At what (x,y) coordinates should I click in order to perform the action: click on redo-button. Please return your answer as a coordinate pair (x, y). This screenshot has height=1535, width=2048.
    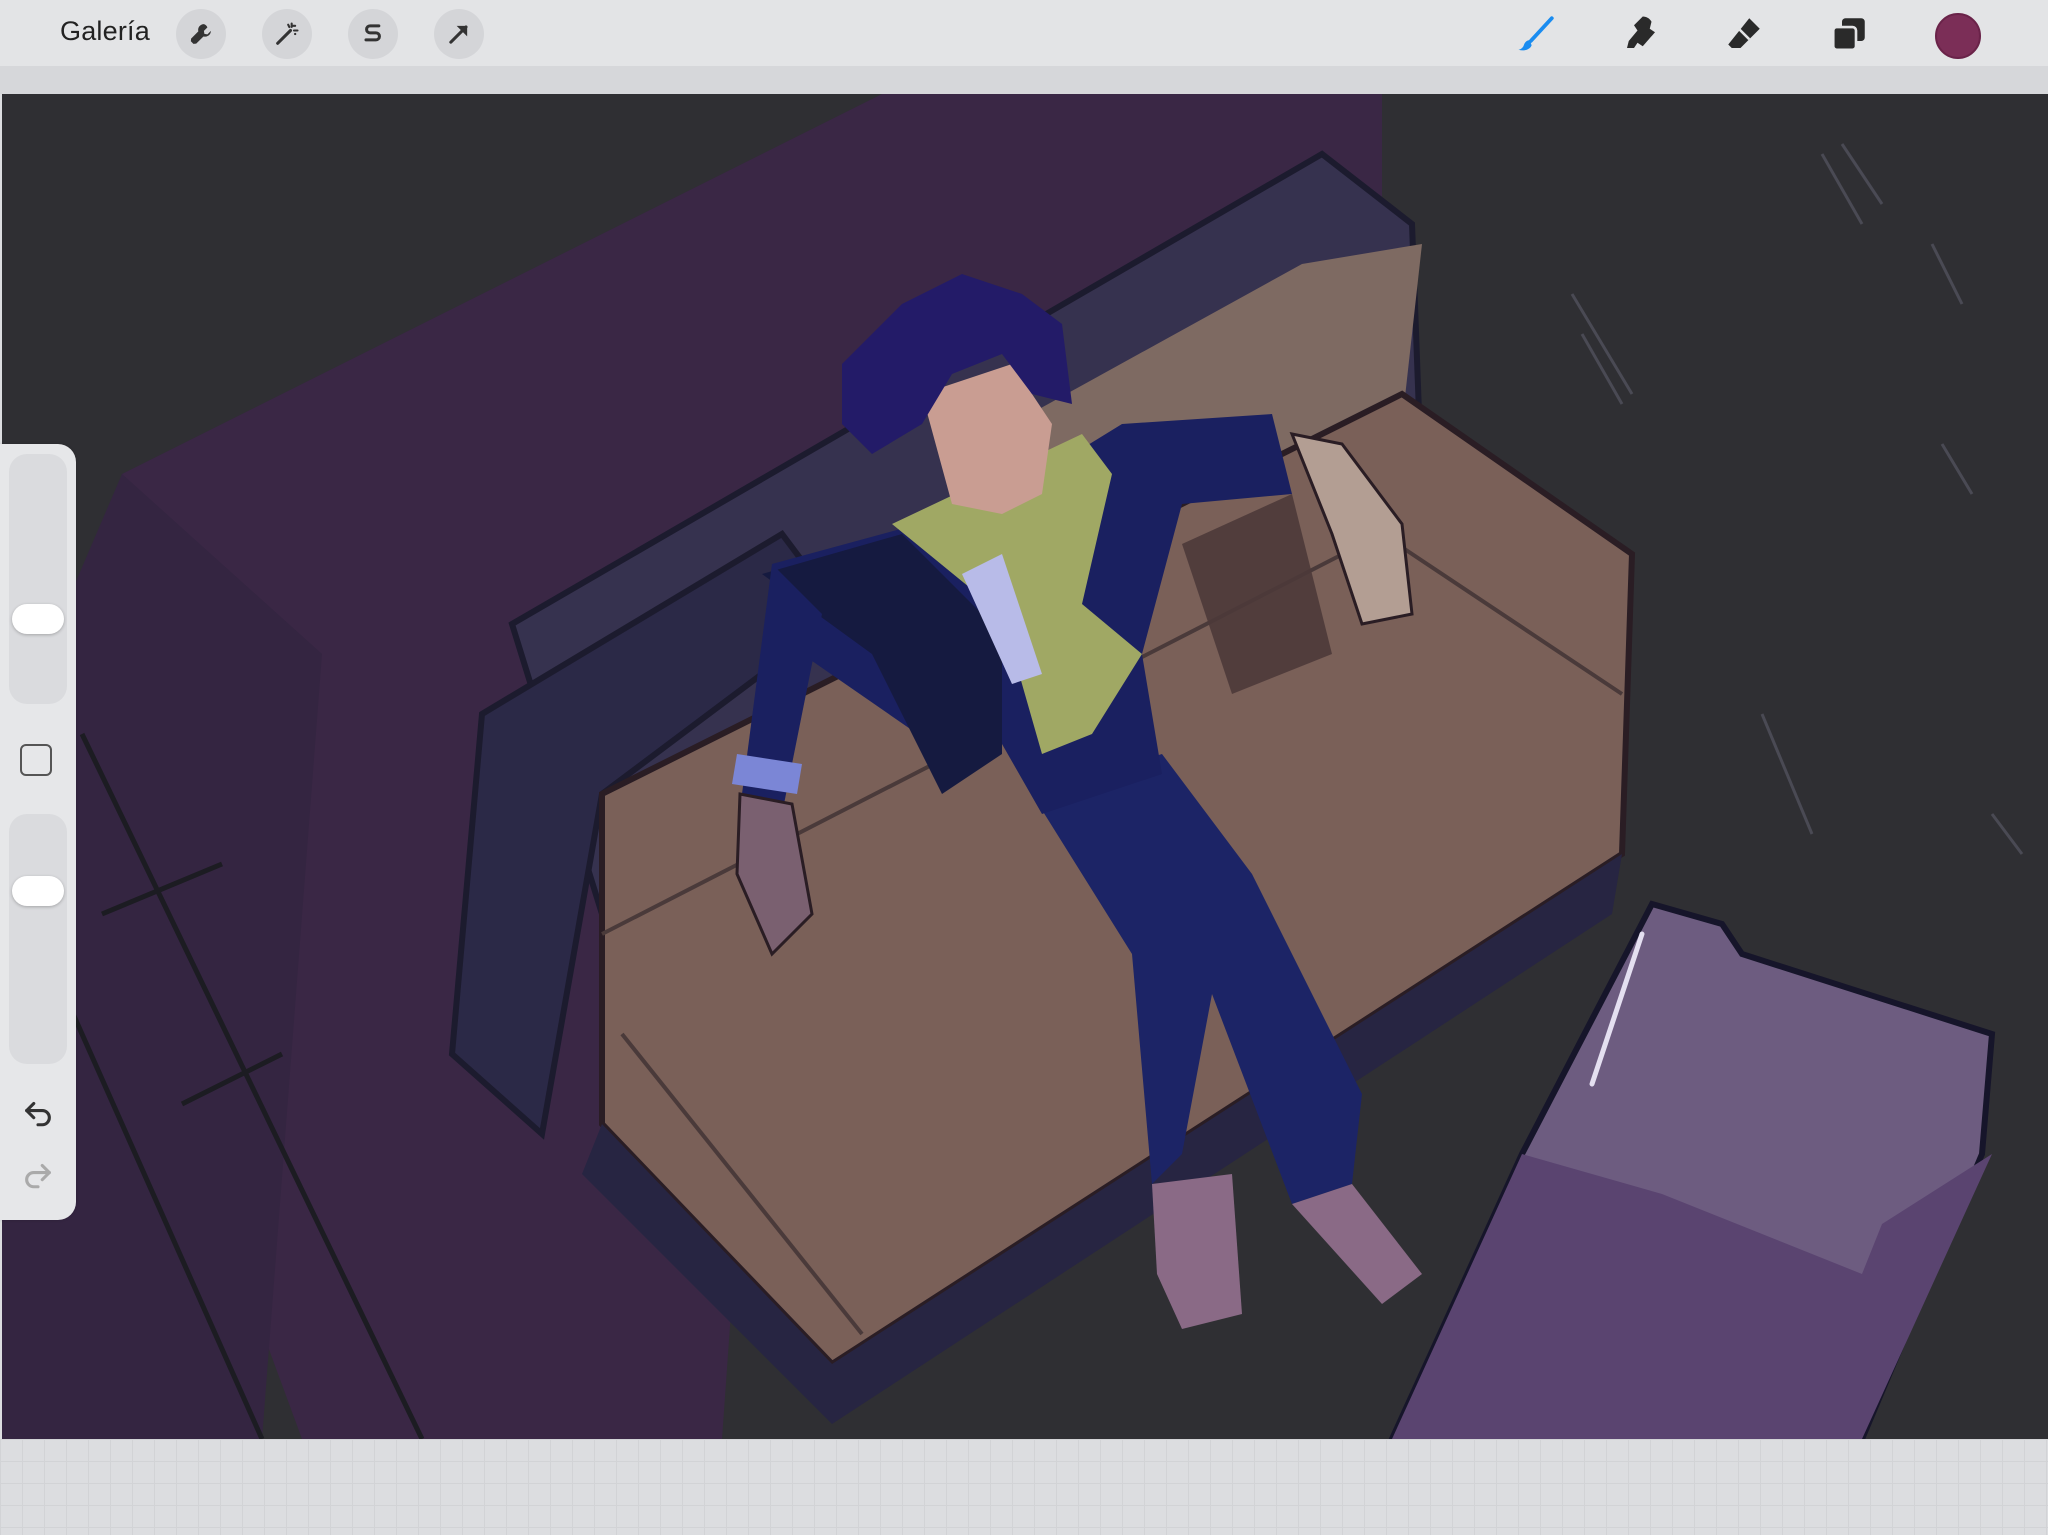
    Looking at the image, I should click on (38, 1174).